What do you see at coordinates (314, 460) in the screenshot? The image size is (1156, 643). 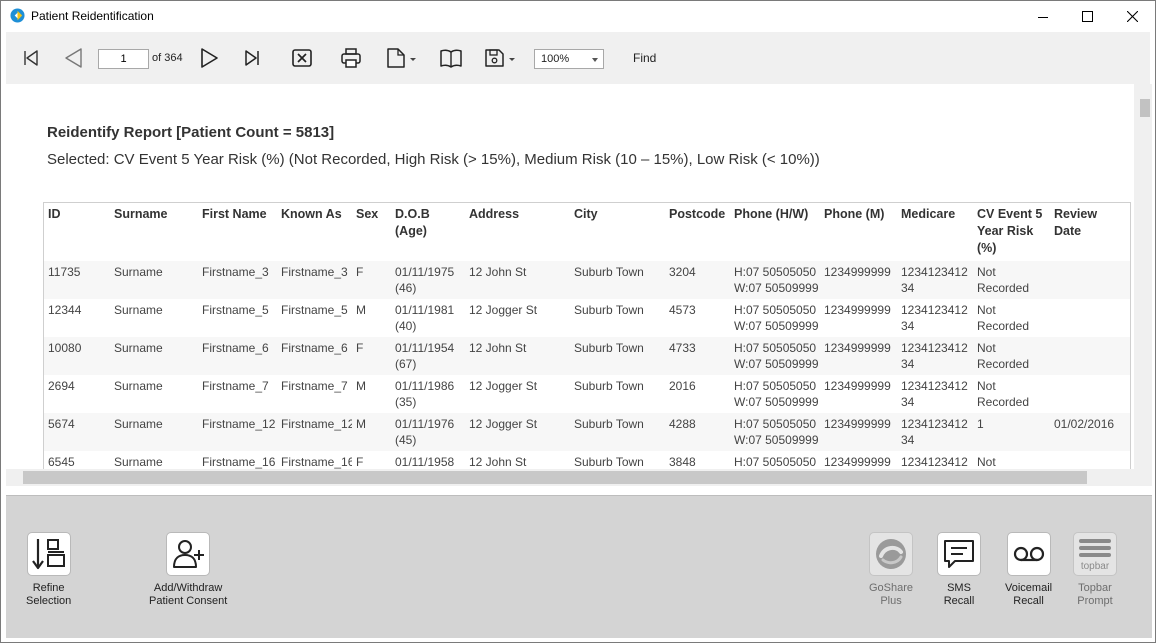 I see `table-cell-known: Firstname_16` at bounding box center [314, 460].